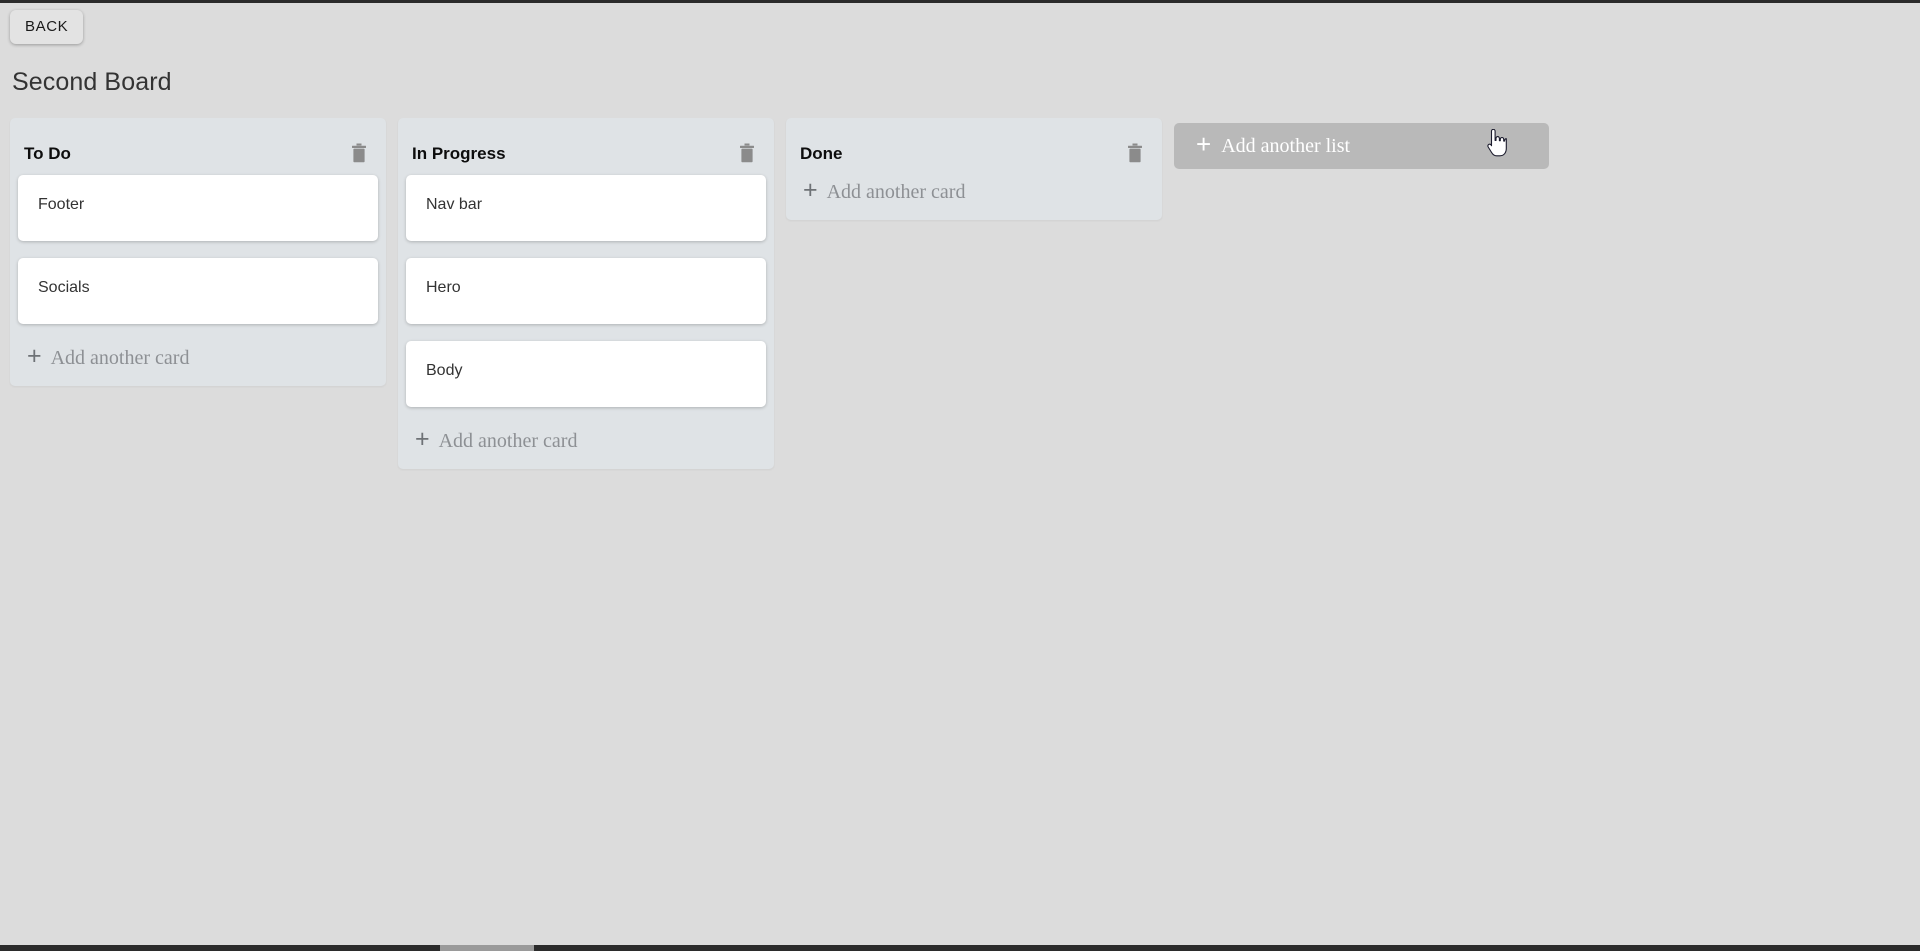 This screenshot has width=1920, height=951. What do you see at coordinates (61, 204) in the screenshot?
I see `card-text: Footer` at bounding box center [61, 204].